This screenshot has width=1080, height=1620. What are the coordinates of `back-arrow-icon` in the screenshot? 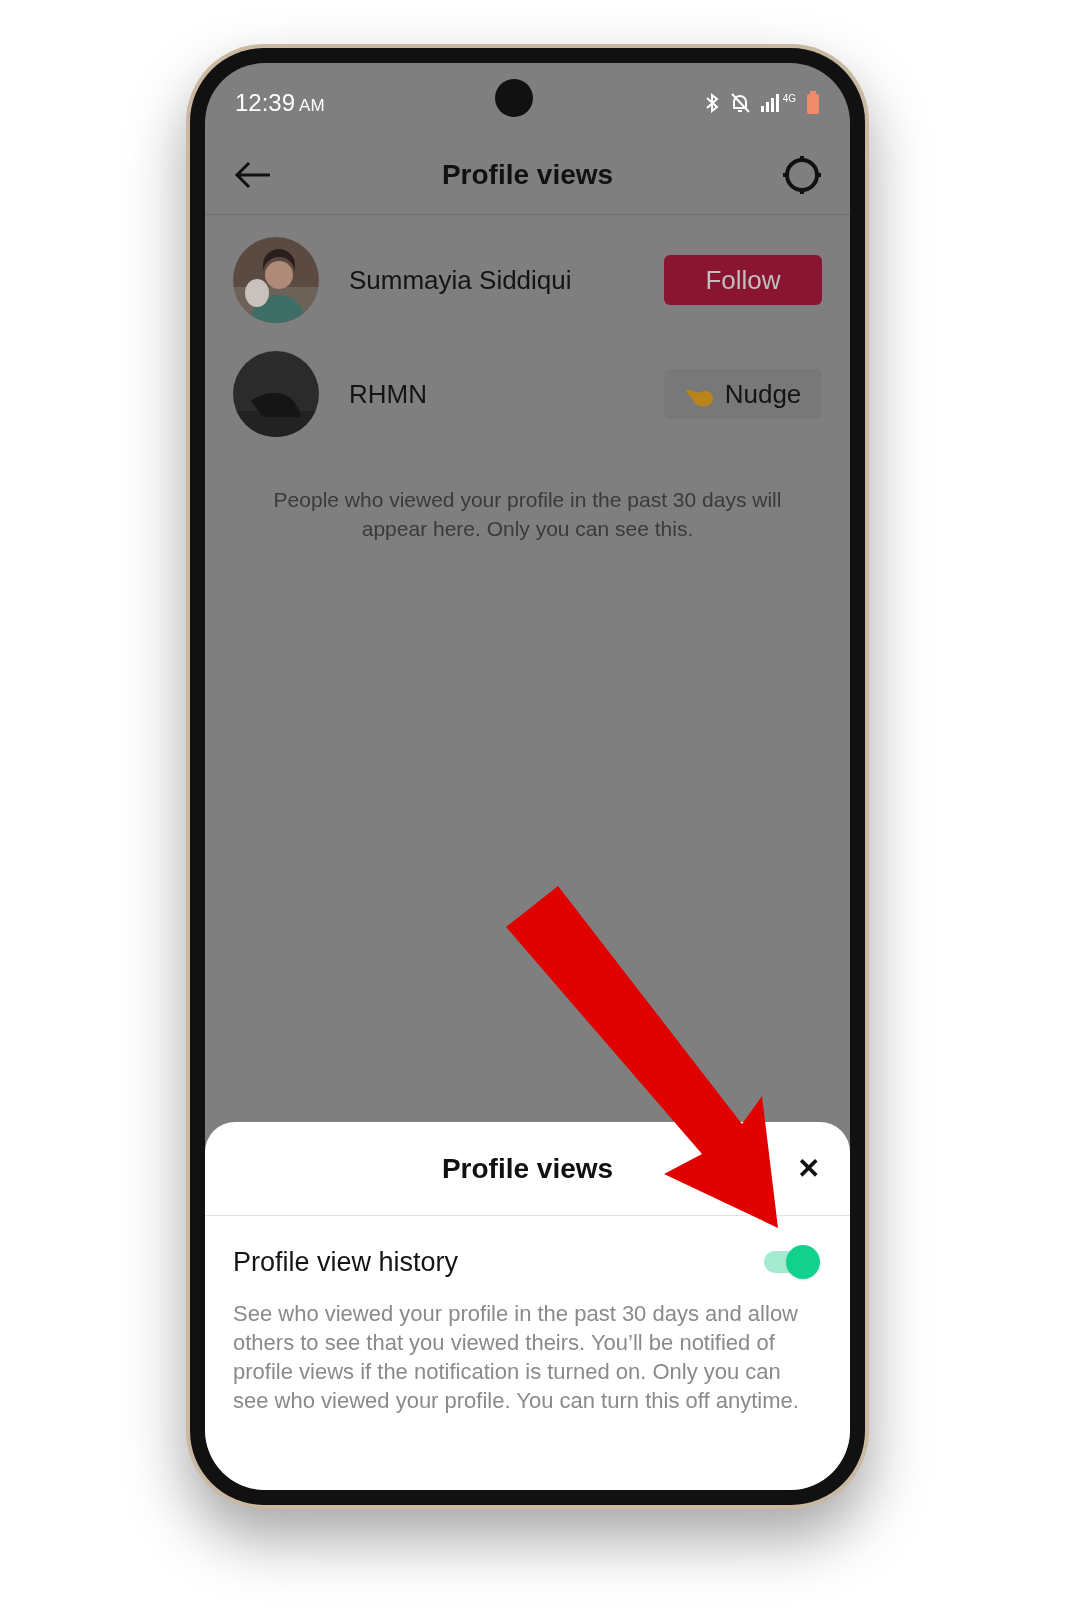 It's located at (253, 174).